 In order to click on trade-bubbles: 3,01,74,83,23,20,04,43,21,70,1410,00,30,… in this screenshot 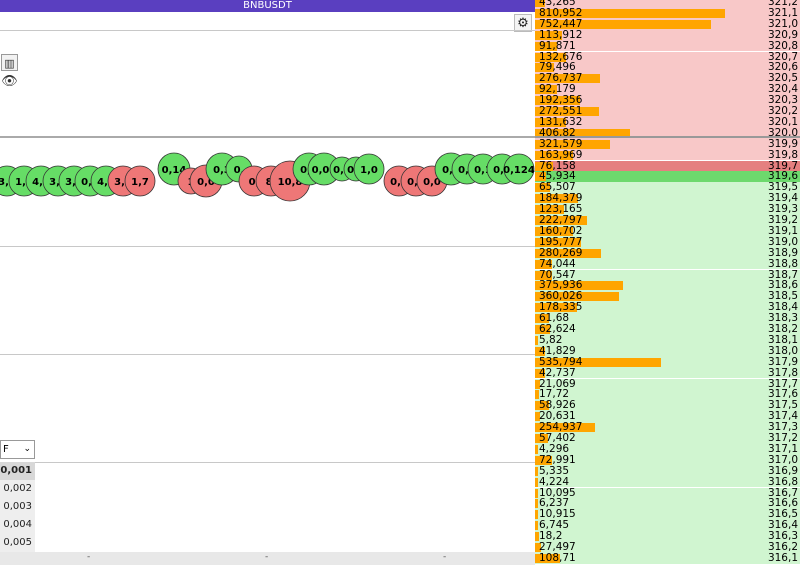, I will do `click(267, 180)`.